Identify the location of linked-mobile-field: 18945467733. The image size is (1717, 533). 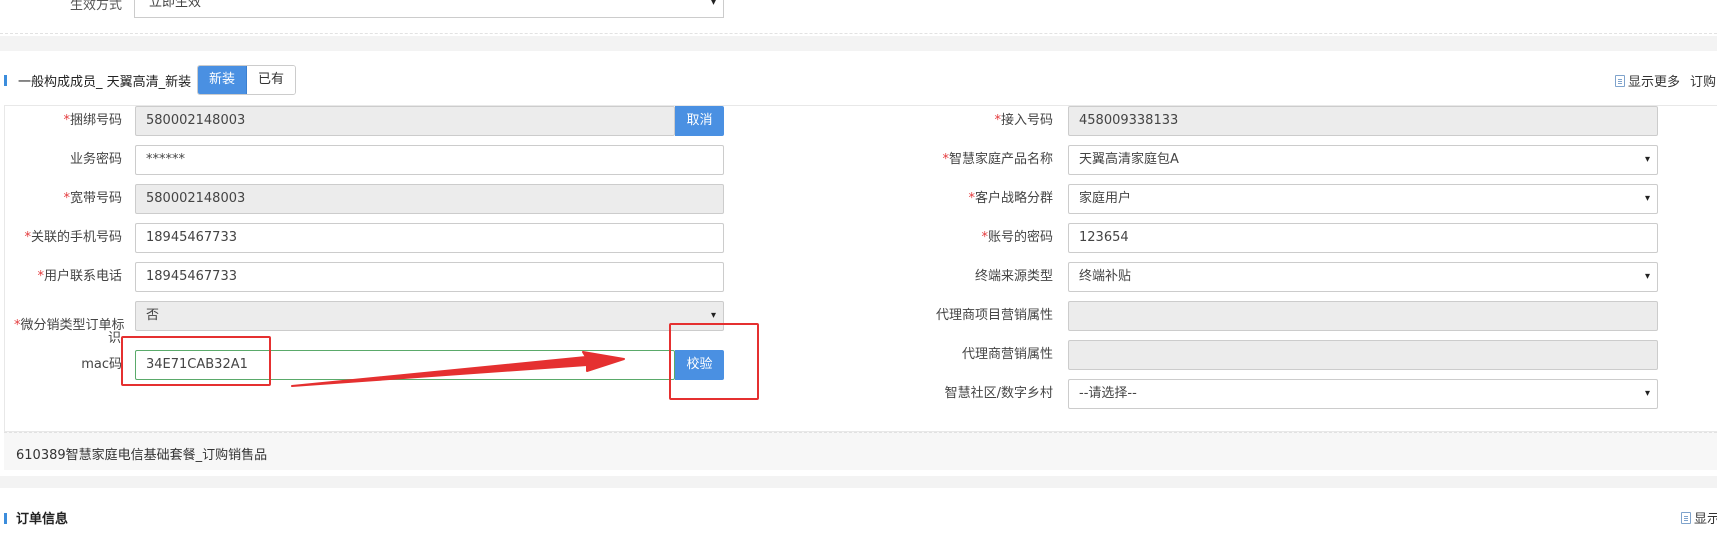
(429, 238).